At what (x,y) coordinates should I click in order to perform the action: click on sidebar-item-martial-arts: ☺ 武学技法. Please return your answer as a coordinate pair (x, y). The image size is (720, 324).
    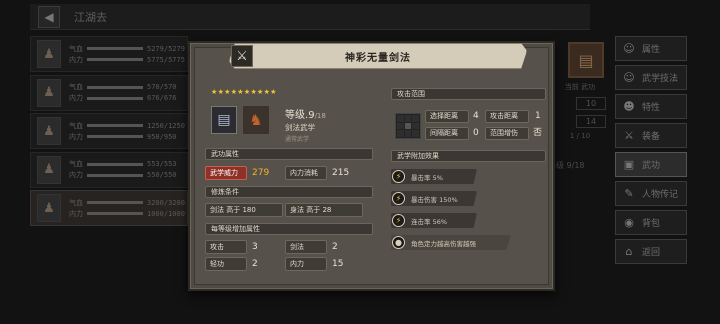
    Looking at the image, I should click on (651, 77).